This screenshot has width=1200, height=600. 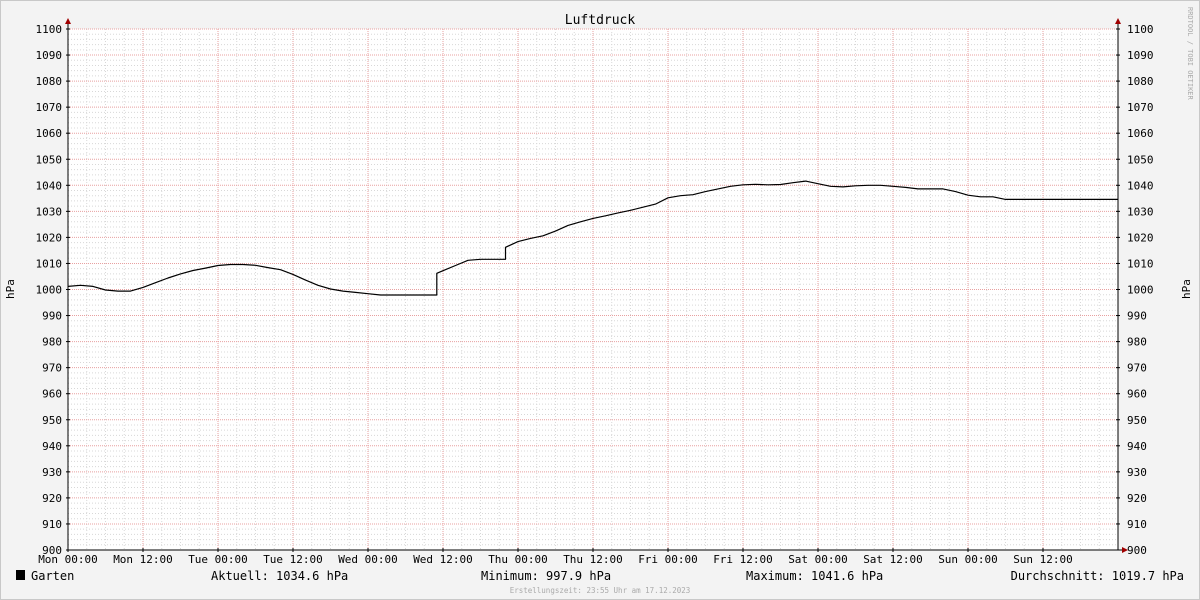 I want to click on y-tick-label-left: 970, so click(x=52, y=368).